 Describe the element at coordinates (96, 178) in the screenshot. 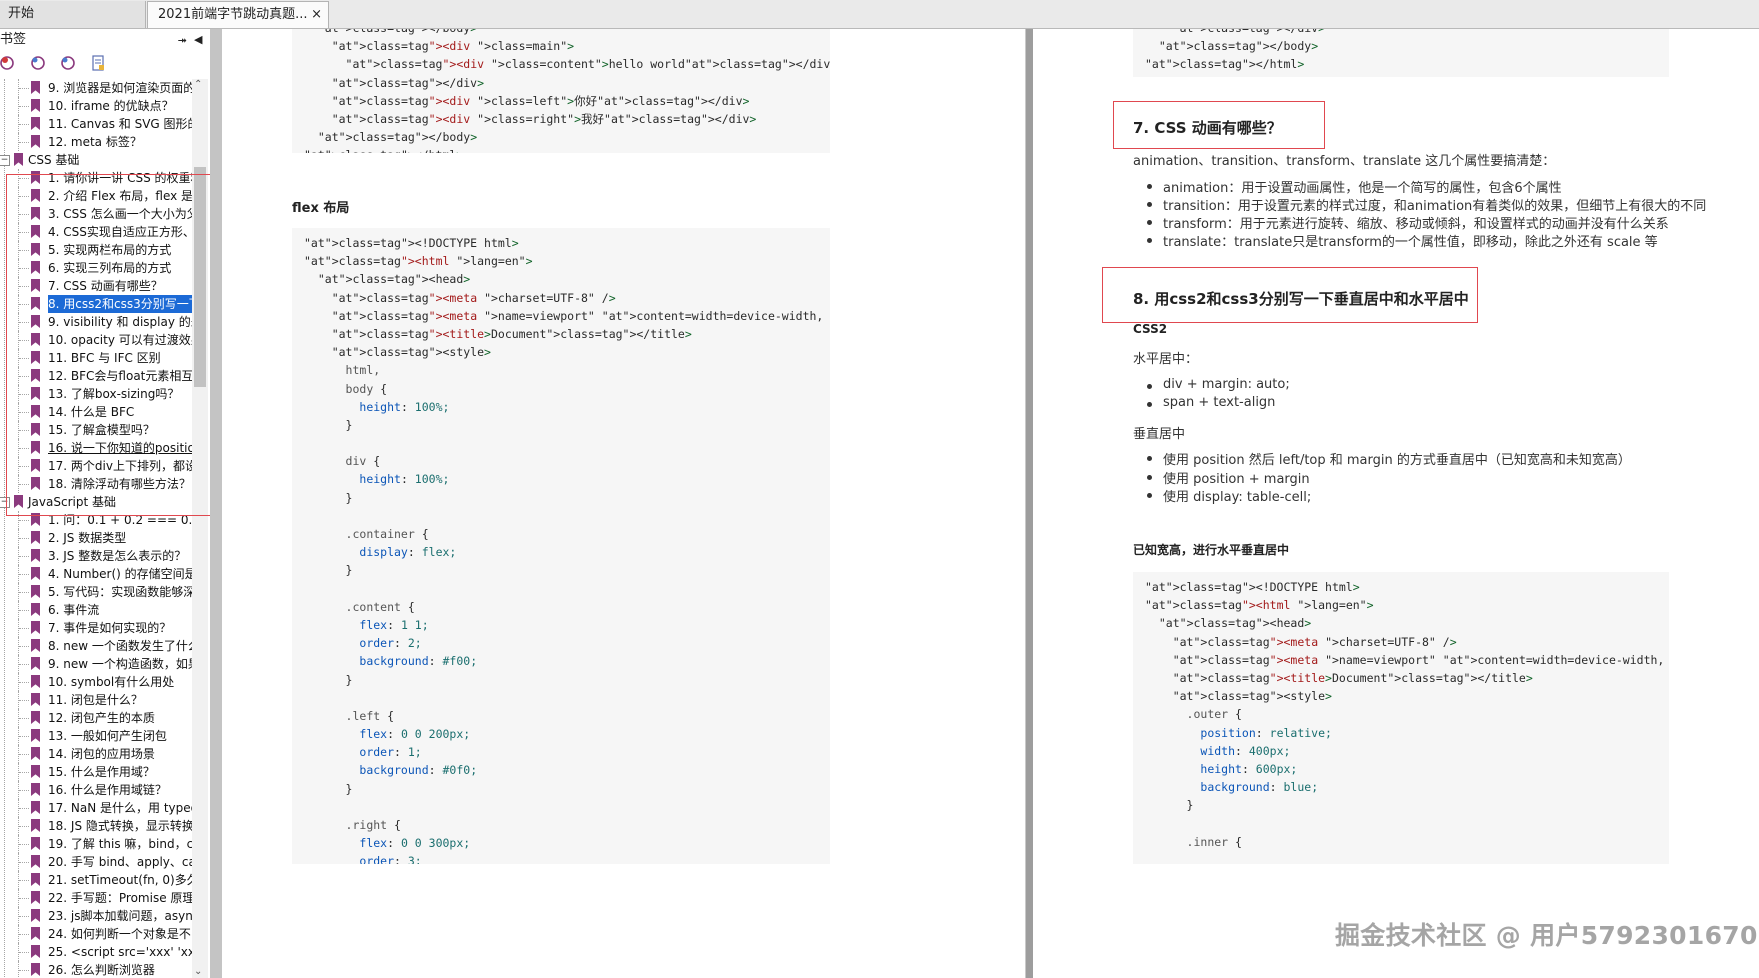

I see `tree-item: 1. 请你讲一讲 CSS 的权重和` at that location.